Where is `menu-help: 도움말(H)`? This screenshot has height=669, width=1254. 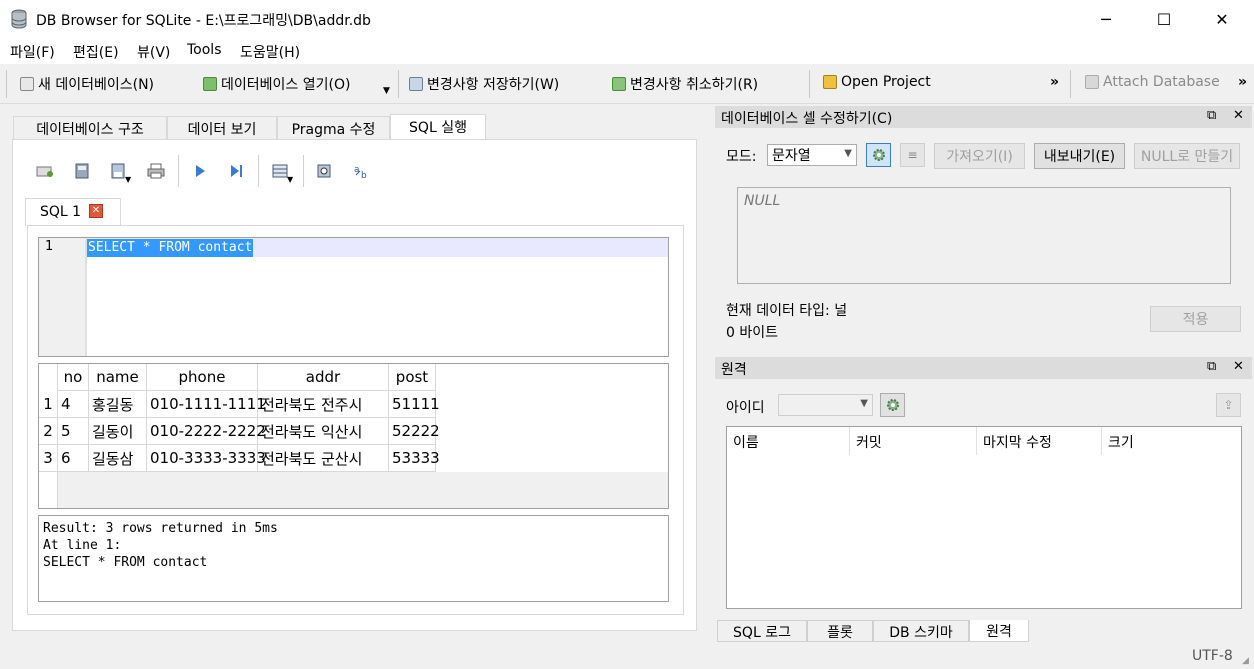 menu-help: 도움말(H) is located at coordinates (270, 52).